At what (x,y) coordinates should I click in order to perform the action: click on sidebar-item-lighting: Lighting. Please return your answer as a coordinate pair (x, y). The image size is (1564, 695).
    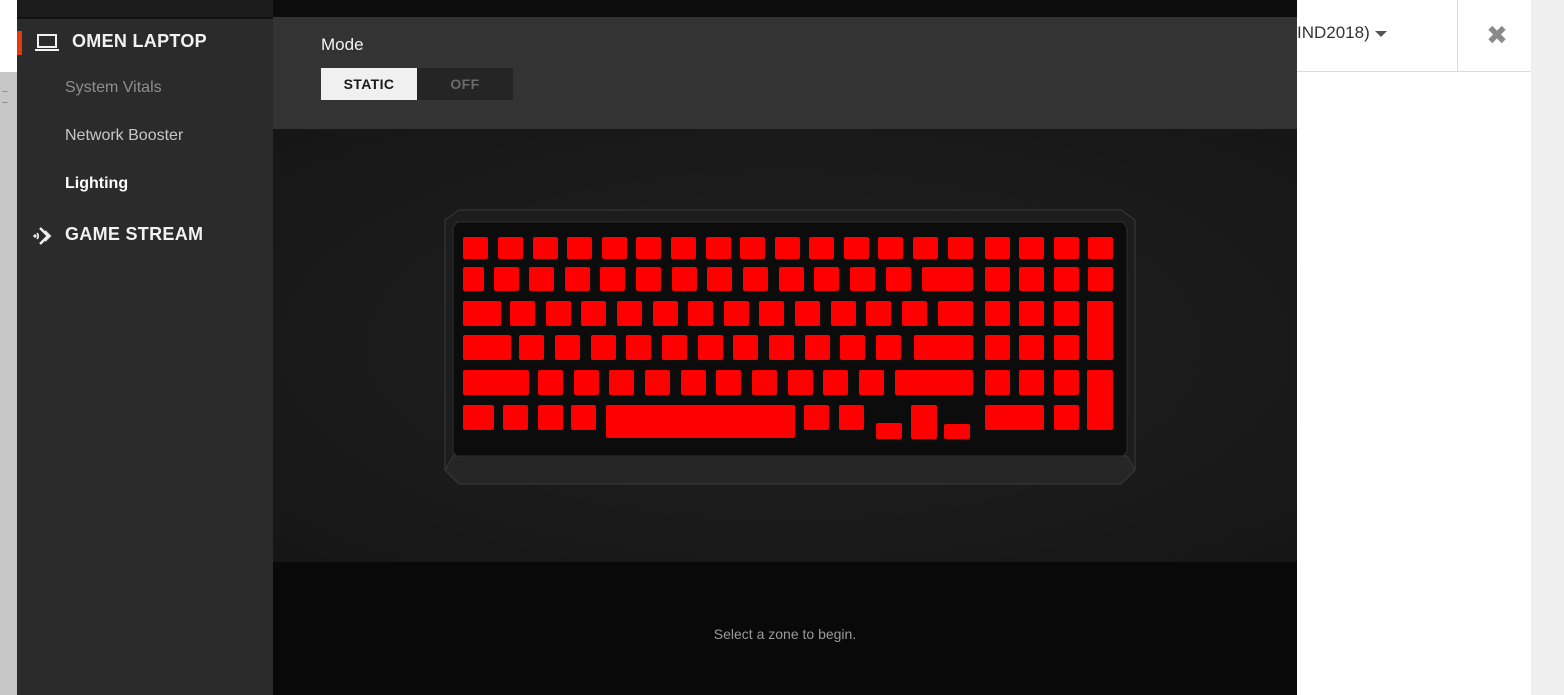
    Looking at the image, I should click on (96, 184).